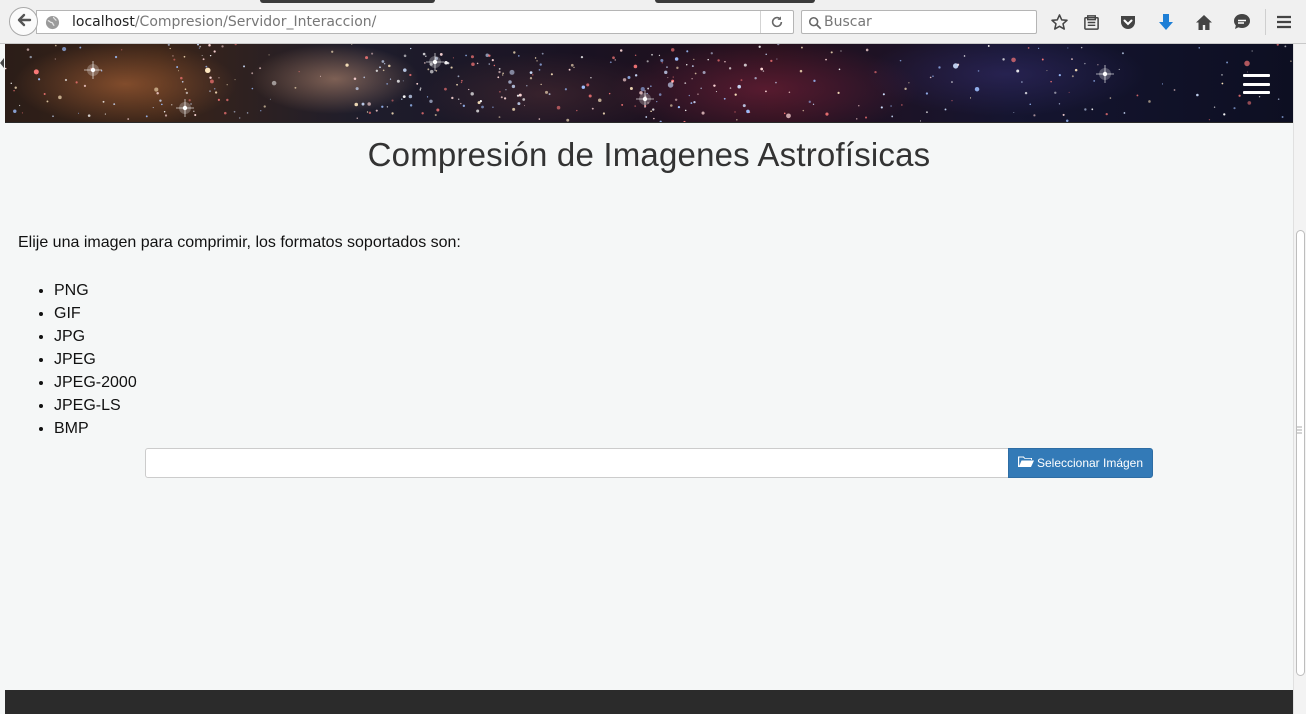 Image resolution: width=1306 pixels, height=714 pixels. Describe the element at coordinates (95, 382) in the screenshot. I see `list-item: JPEG-2000` at that location.